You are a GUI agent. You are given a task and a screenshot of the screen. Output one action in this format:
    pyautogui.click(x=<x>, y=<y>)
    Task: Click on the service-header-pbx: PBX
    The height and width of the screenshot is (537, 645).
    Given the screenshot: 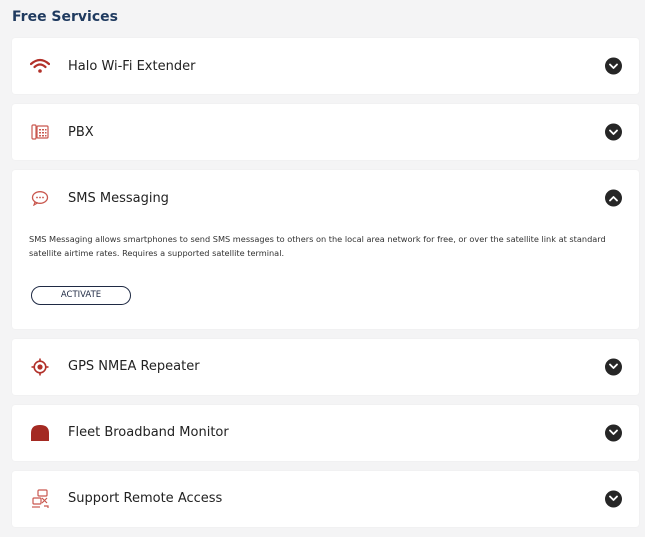 What is the action you would take?
    pyautogui.click(x=325, y=132)
    